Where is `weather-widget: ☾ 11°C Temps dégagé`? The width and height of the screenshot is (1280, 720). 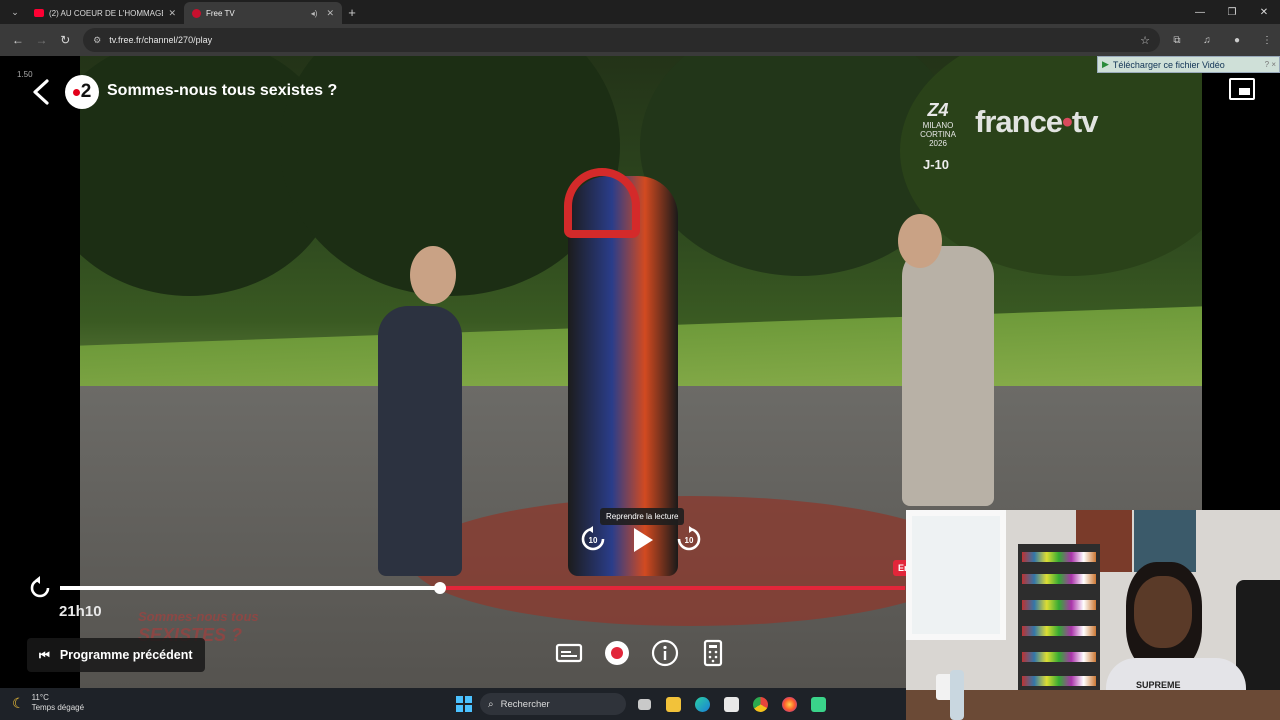
weather-widget: ☾ 11°C Temps dégagé is located at coordinates (48, 703).